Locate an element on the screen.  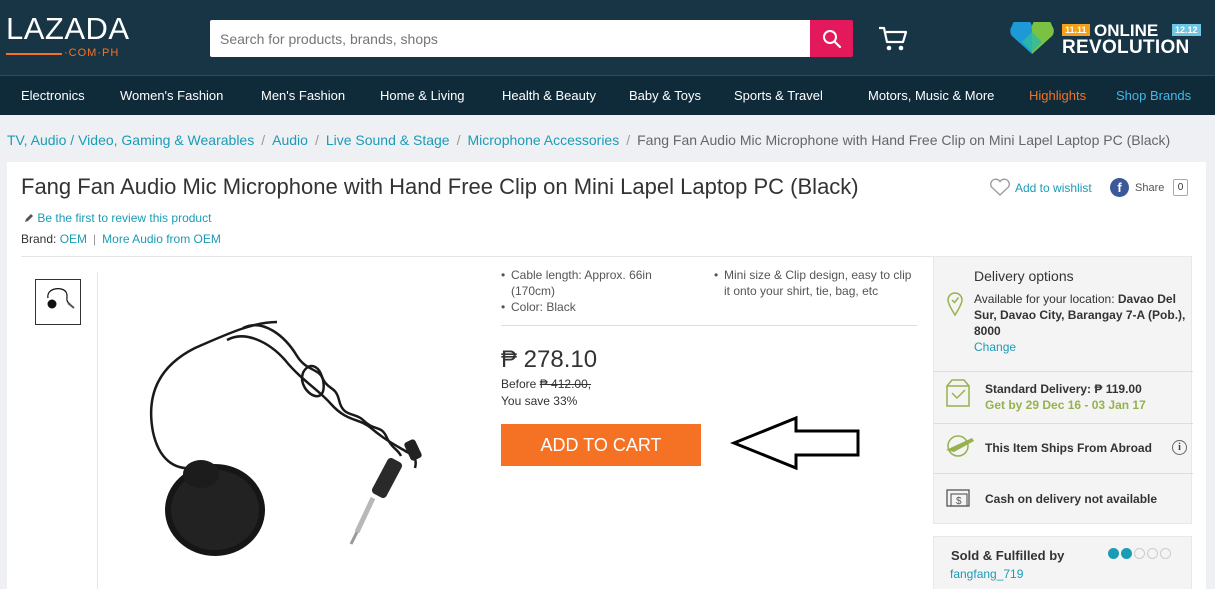
current-price: ₱ 278.10 is located at coordinates (549, 359).